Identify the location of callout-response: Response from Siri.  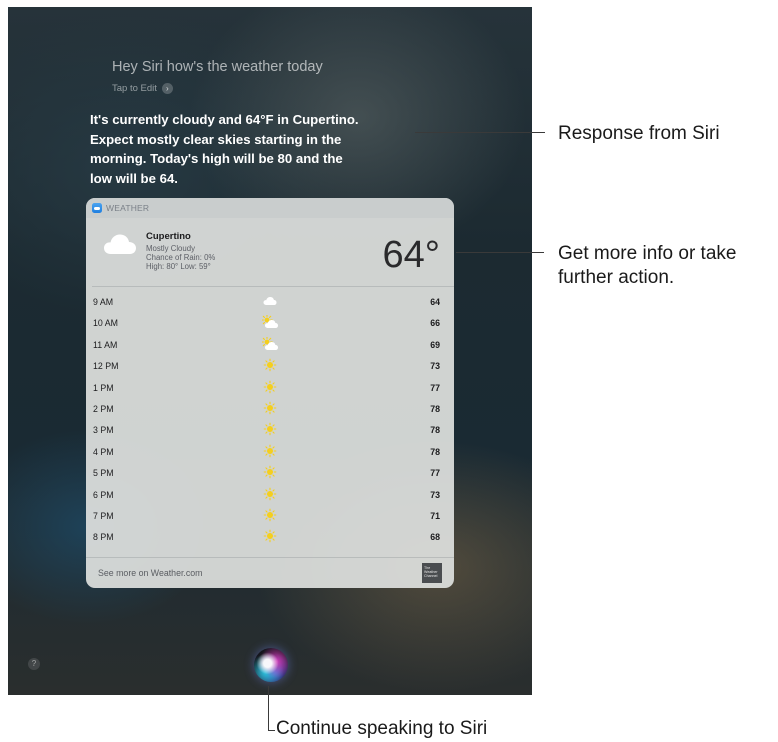
(639, 133).